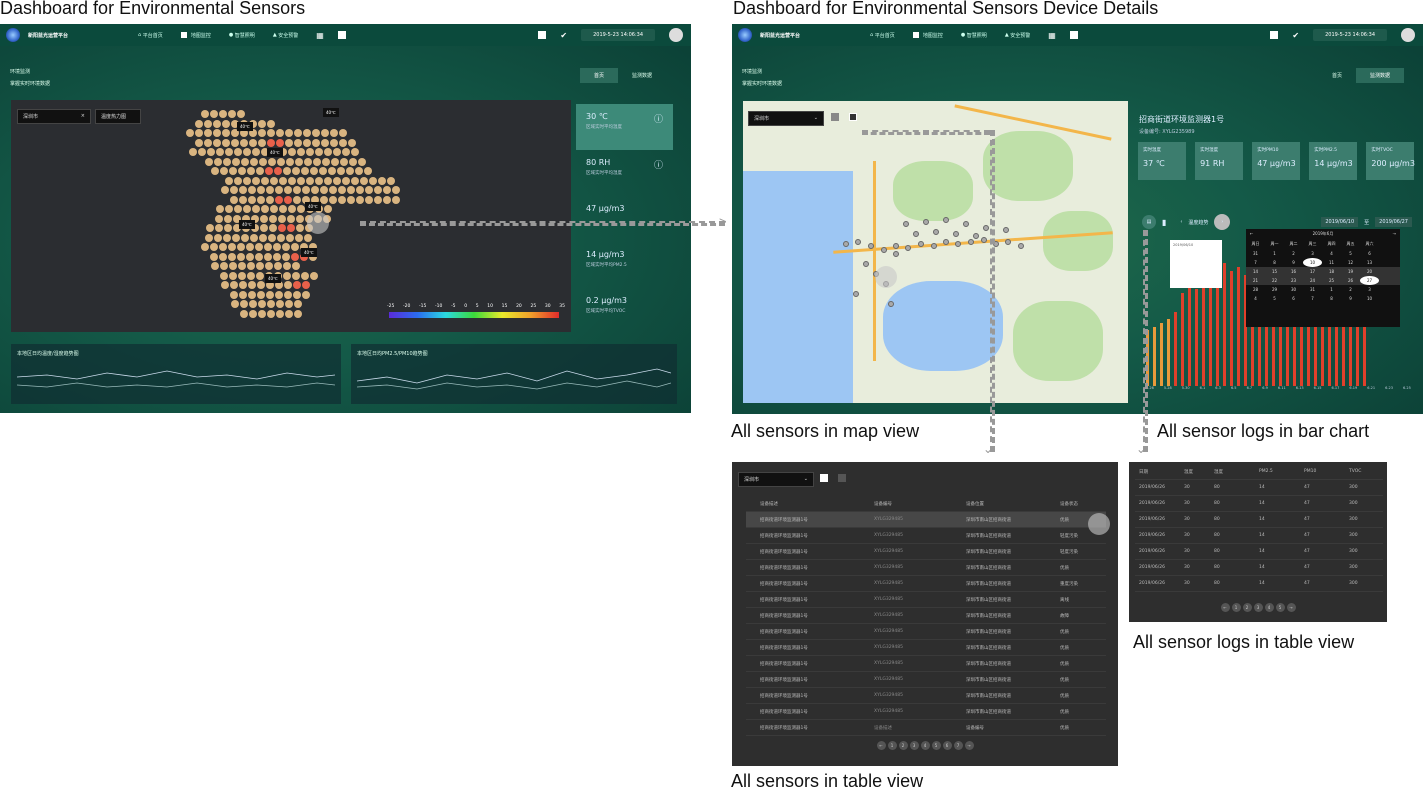 This screenshot has width=1423, height=792. What do you see at coordinates (624, 127) in the screenshot?
I see `stat-temperature: 30 ℃ ⓘ 区域实时平均温度` at bounding box center [624, 127].